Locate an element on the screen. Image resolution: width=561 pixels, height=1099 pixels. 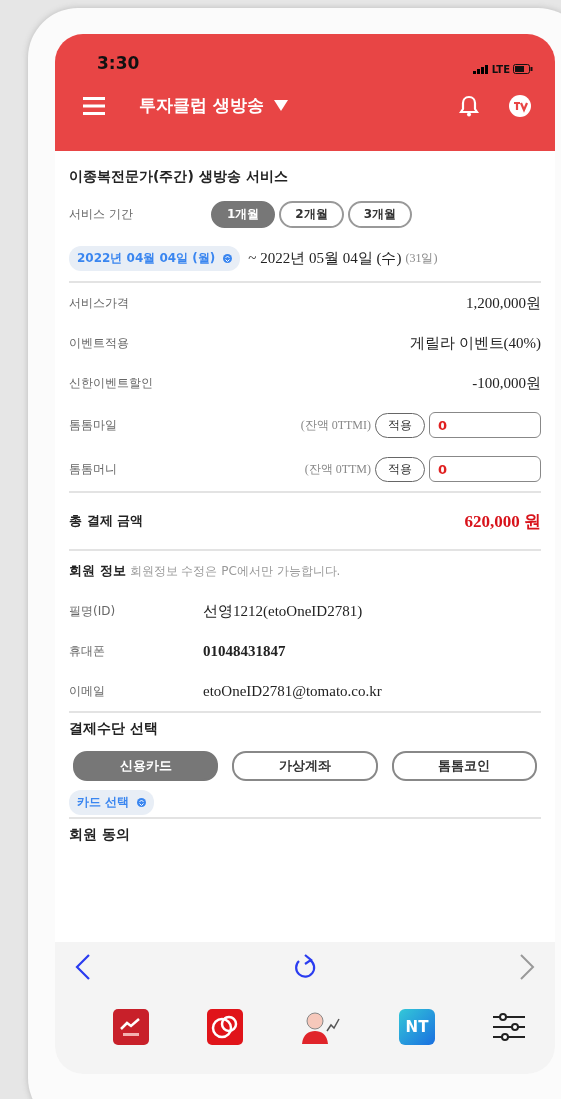
field-label: 서비스 기간 is located at coordinates (101, 214).